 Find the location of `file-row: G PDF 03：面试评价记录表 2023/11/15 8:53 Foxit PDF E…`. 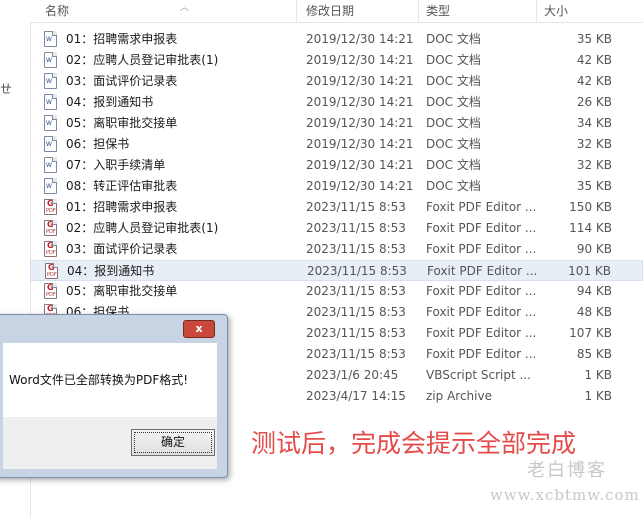

file-row: G PDF 03：面试评价记录表 2023/11/15 8:53 Foxit PDF E… is located at coordinates (336, 249).